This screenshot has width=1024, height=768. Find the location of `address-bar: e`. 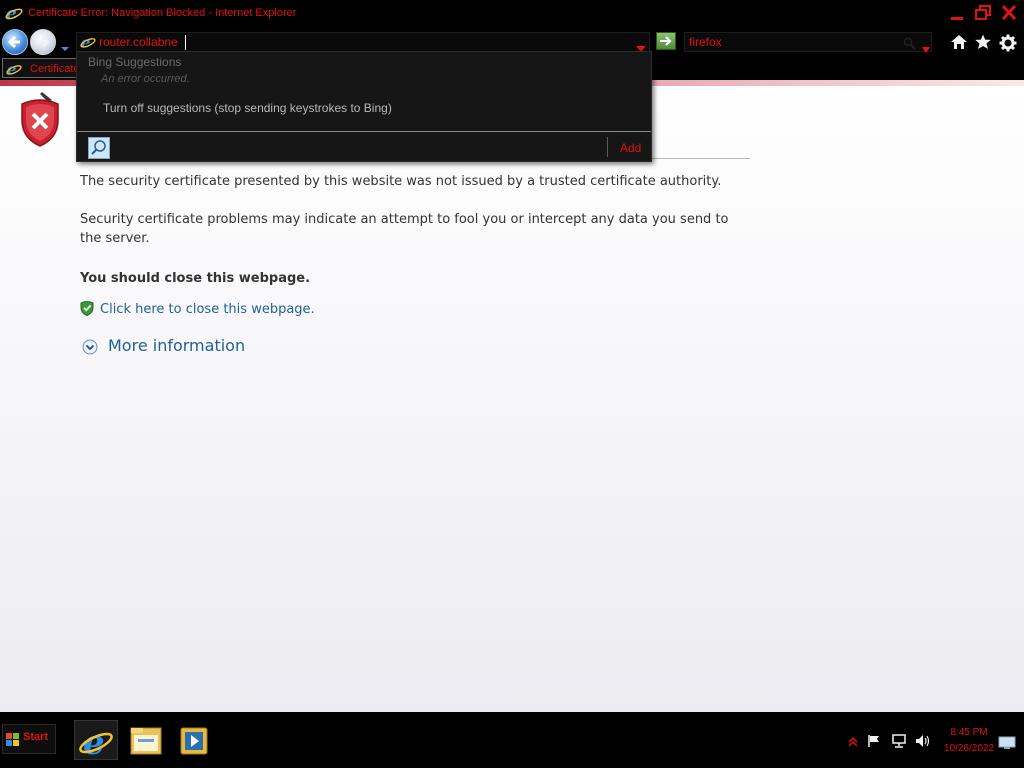

address-bar: e is located at coordinates (363, 42).